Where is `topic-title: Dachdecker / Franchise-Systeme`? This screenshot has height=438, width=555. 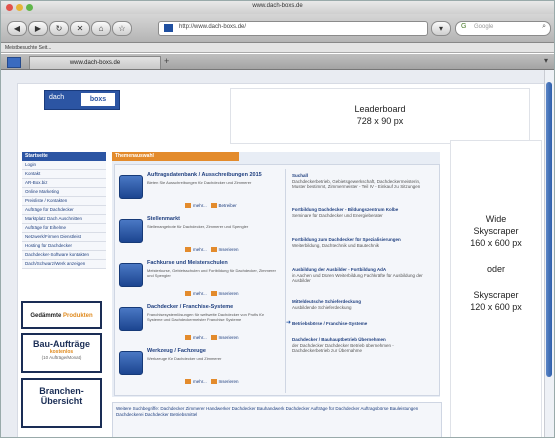
topic-title: Dachdecker / Franchise-Systeme is located at coordinates (190, 307).